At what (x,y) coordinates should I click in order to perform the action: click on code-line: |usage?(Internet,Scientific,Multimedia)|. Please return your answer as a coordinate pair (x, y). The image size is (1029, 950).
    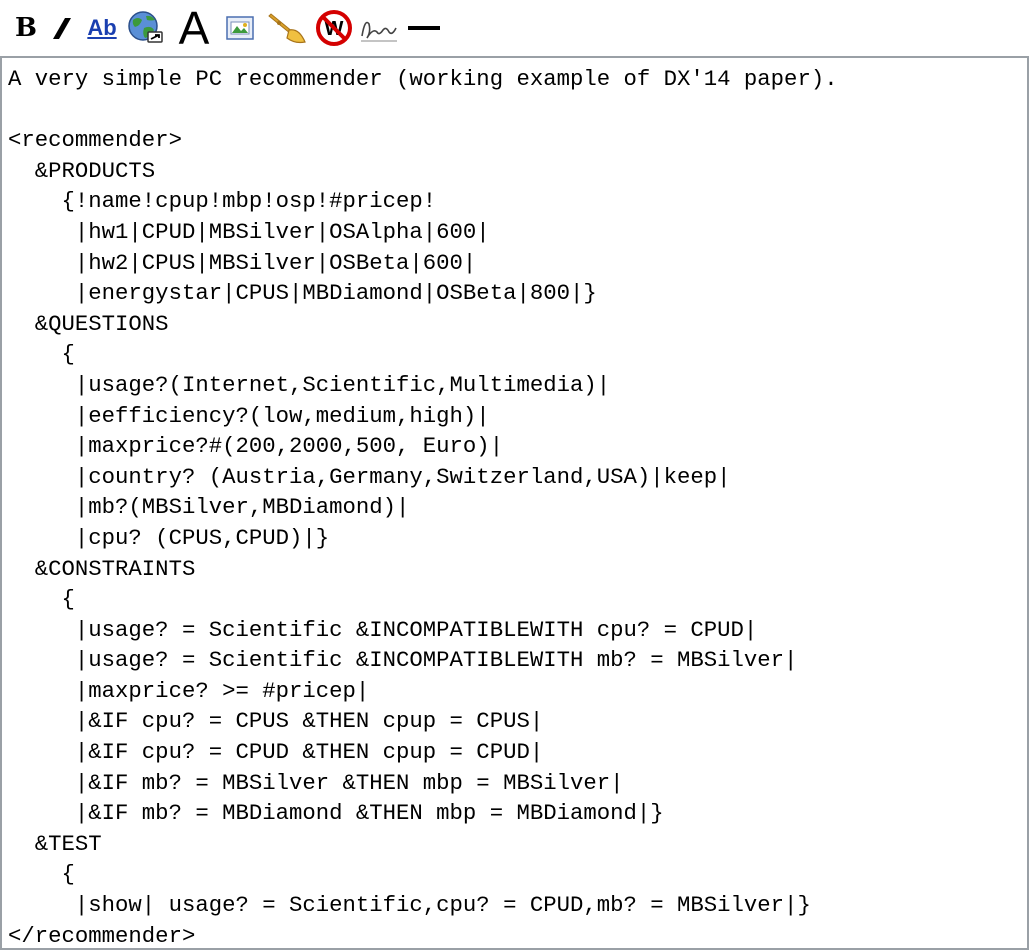
    Looking at the image, I should click on (309, 384).